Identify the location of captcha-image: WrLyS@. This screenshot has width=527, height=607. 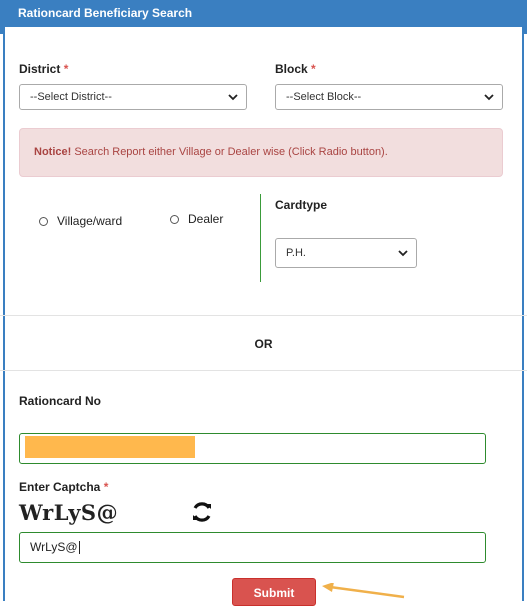
(69, 512).